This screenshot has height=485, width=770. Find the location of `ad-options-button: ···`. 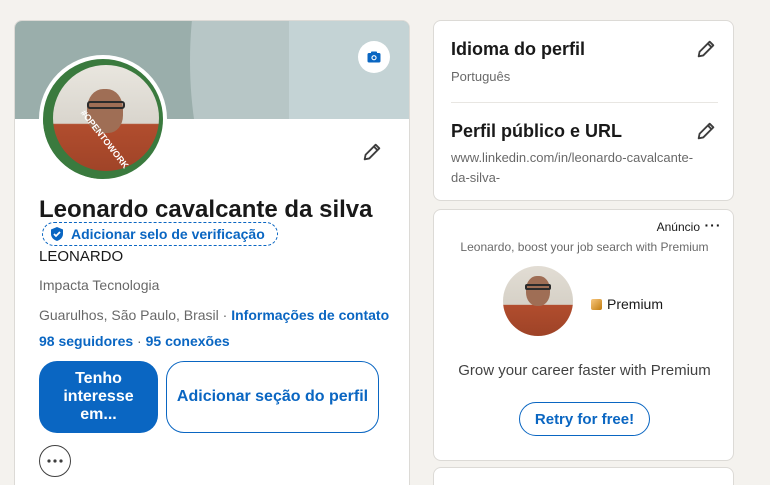

ad-options-button: ··· is located at coordinates (713, 225).